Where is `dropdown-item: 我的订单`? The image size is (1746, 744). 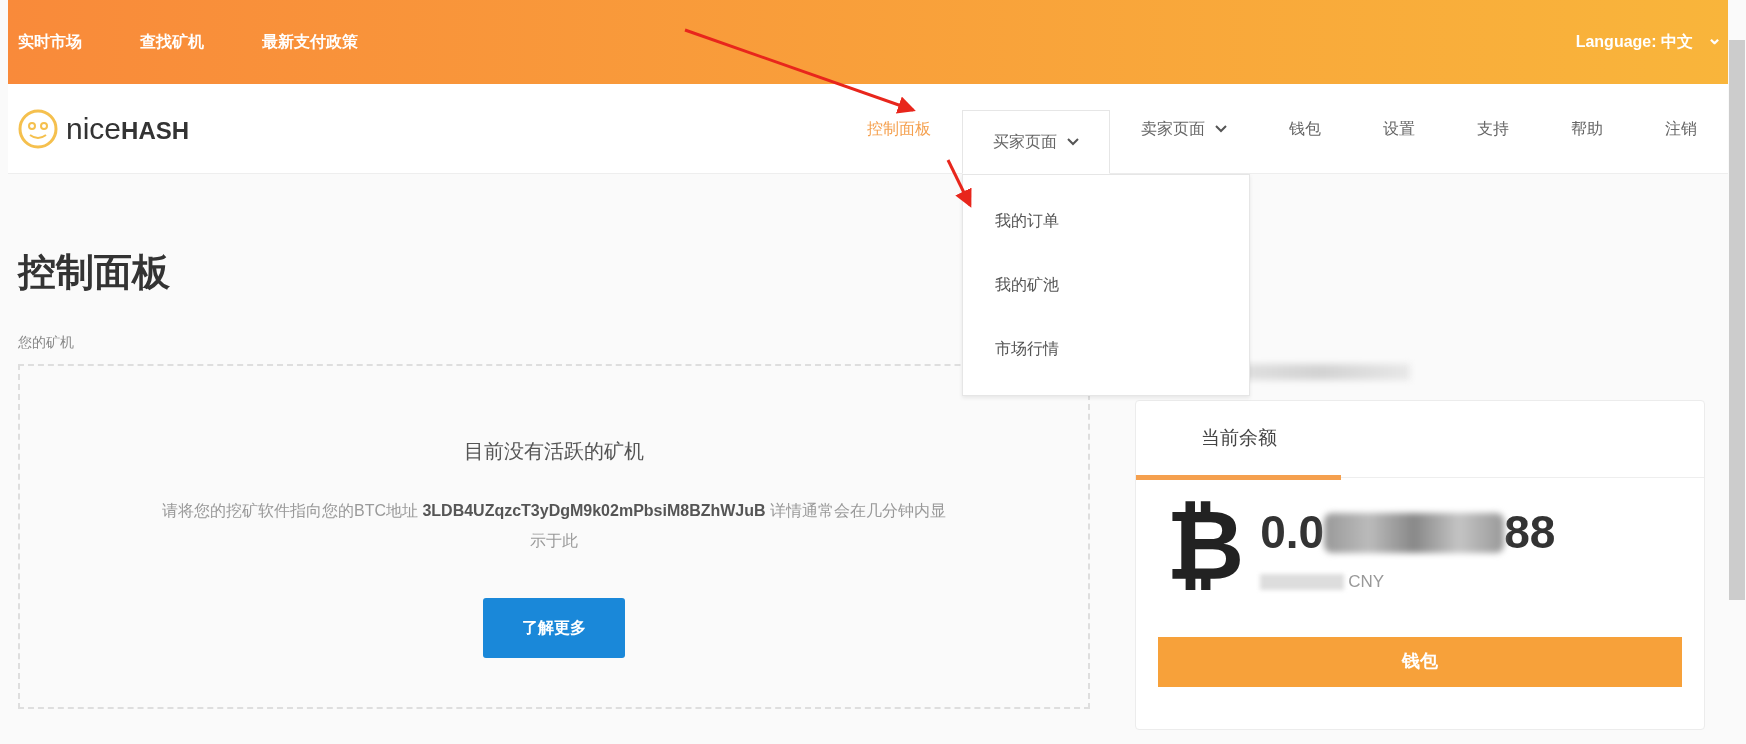 dropdown-item: 我的订单 is located at coordinates (1106, 221).